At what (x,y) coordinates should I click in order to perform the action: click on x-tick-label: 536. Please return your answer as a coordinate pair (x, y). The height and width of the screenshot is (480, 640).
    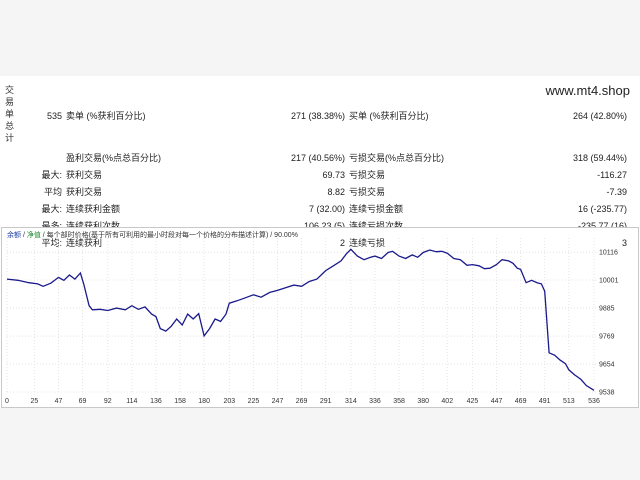
    Looking at the image, I should click on (594, 401).